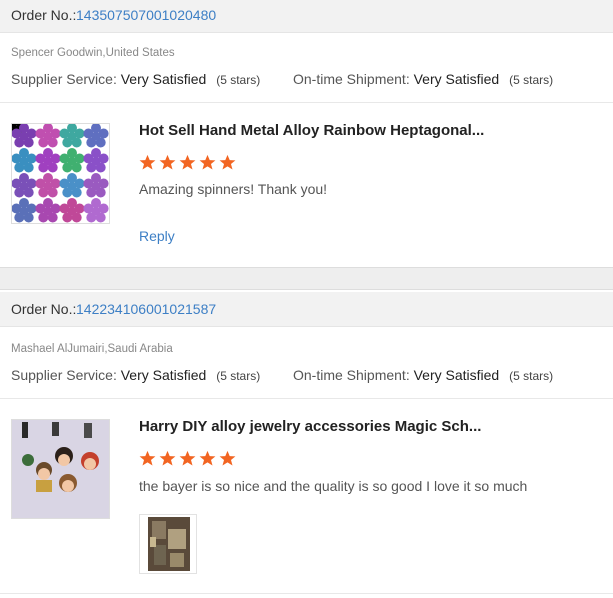  What do you see at coordinates (306, 16) in the screenshot?
I see `order-header: Order No.: 143507507001020480` at bounding box center [306, 16].